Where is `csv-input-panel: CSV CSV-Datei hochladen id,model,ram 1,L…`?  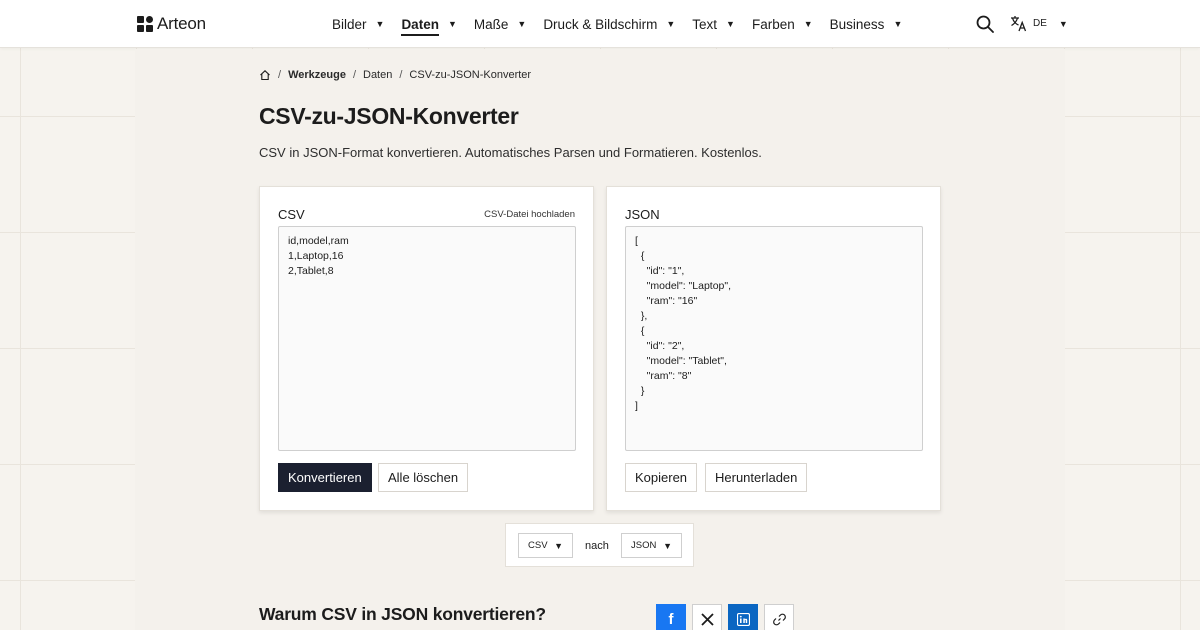
csv-input-panel: CSV CSV-Datei hochladen id,model,ram 1,L… is located at coordinates (426, 348).